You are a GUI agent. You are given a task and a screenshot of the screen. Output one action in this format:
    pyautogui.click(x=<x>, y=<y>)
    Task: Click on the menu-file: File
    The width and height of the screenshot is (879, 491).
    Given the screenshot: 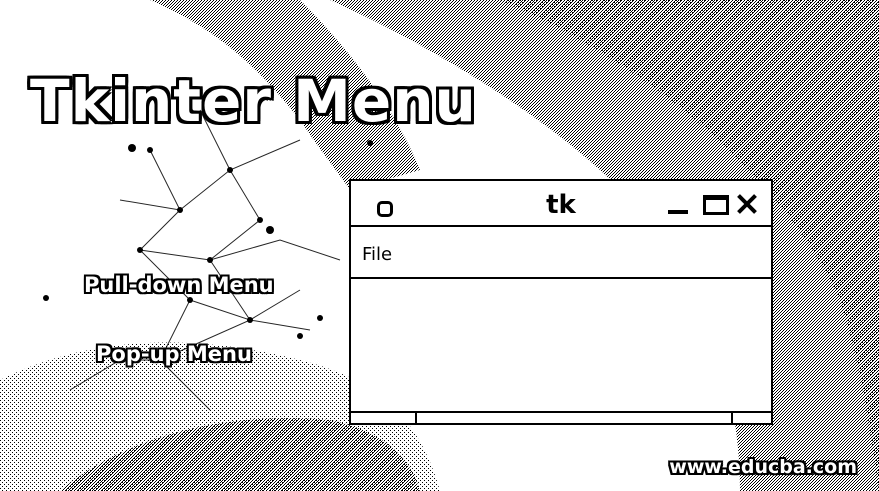 What is the action you would take?
    pyautogui.click(x=377, y=255)
    